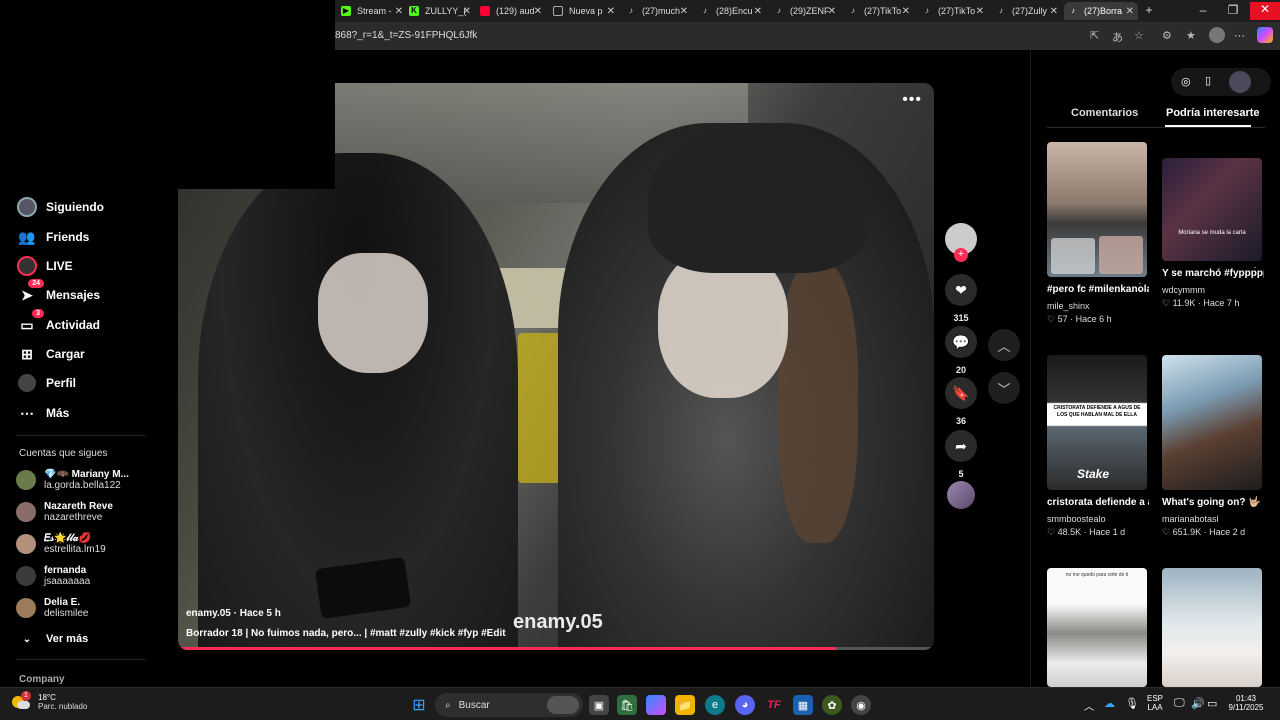 This screenshot has height=720, width=1280. What do you see at coordinates (961, 474) in the screenshot?
I see `share-count: 5` at bounding box center [961, 474].